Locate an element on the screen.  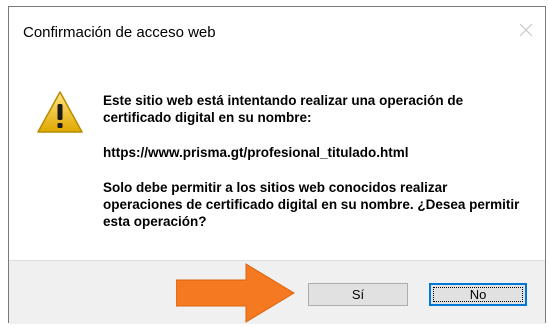
focus-ring is located at coordinates (478, 294).